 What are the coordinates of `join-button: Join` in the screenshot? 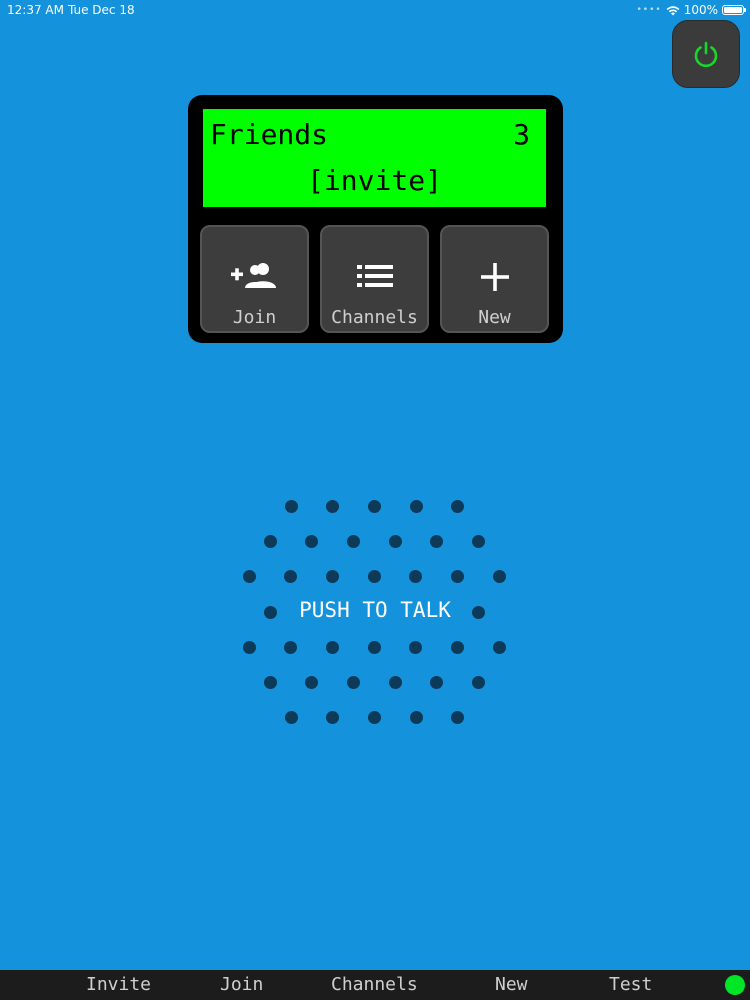 It's located at (254, 279).